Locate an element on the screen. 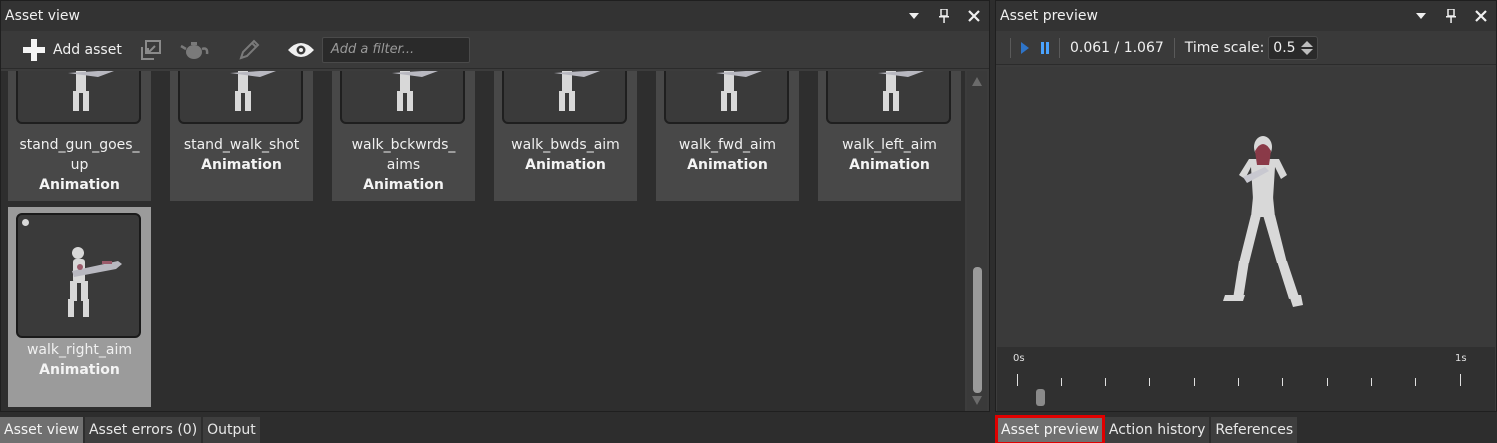 This screenshot has width=1497, height=443. asset-preview-title: Asset preview is located at coordinates (1049, 16).